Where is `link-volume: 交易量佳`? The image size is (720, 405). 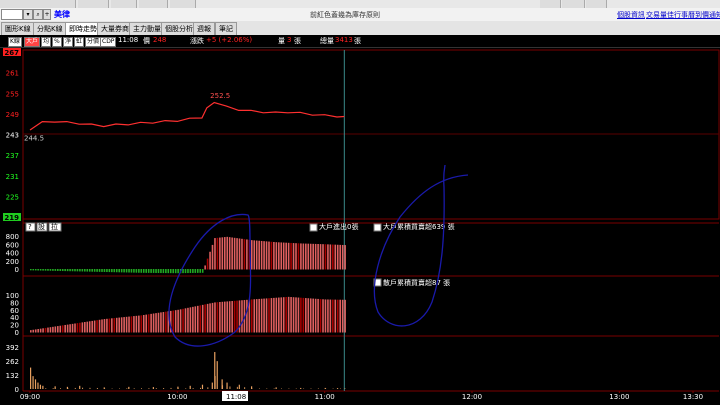
link-volume: 交易量佳 is located at coordinates (660, 15).